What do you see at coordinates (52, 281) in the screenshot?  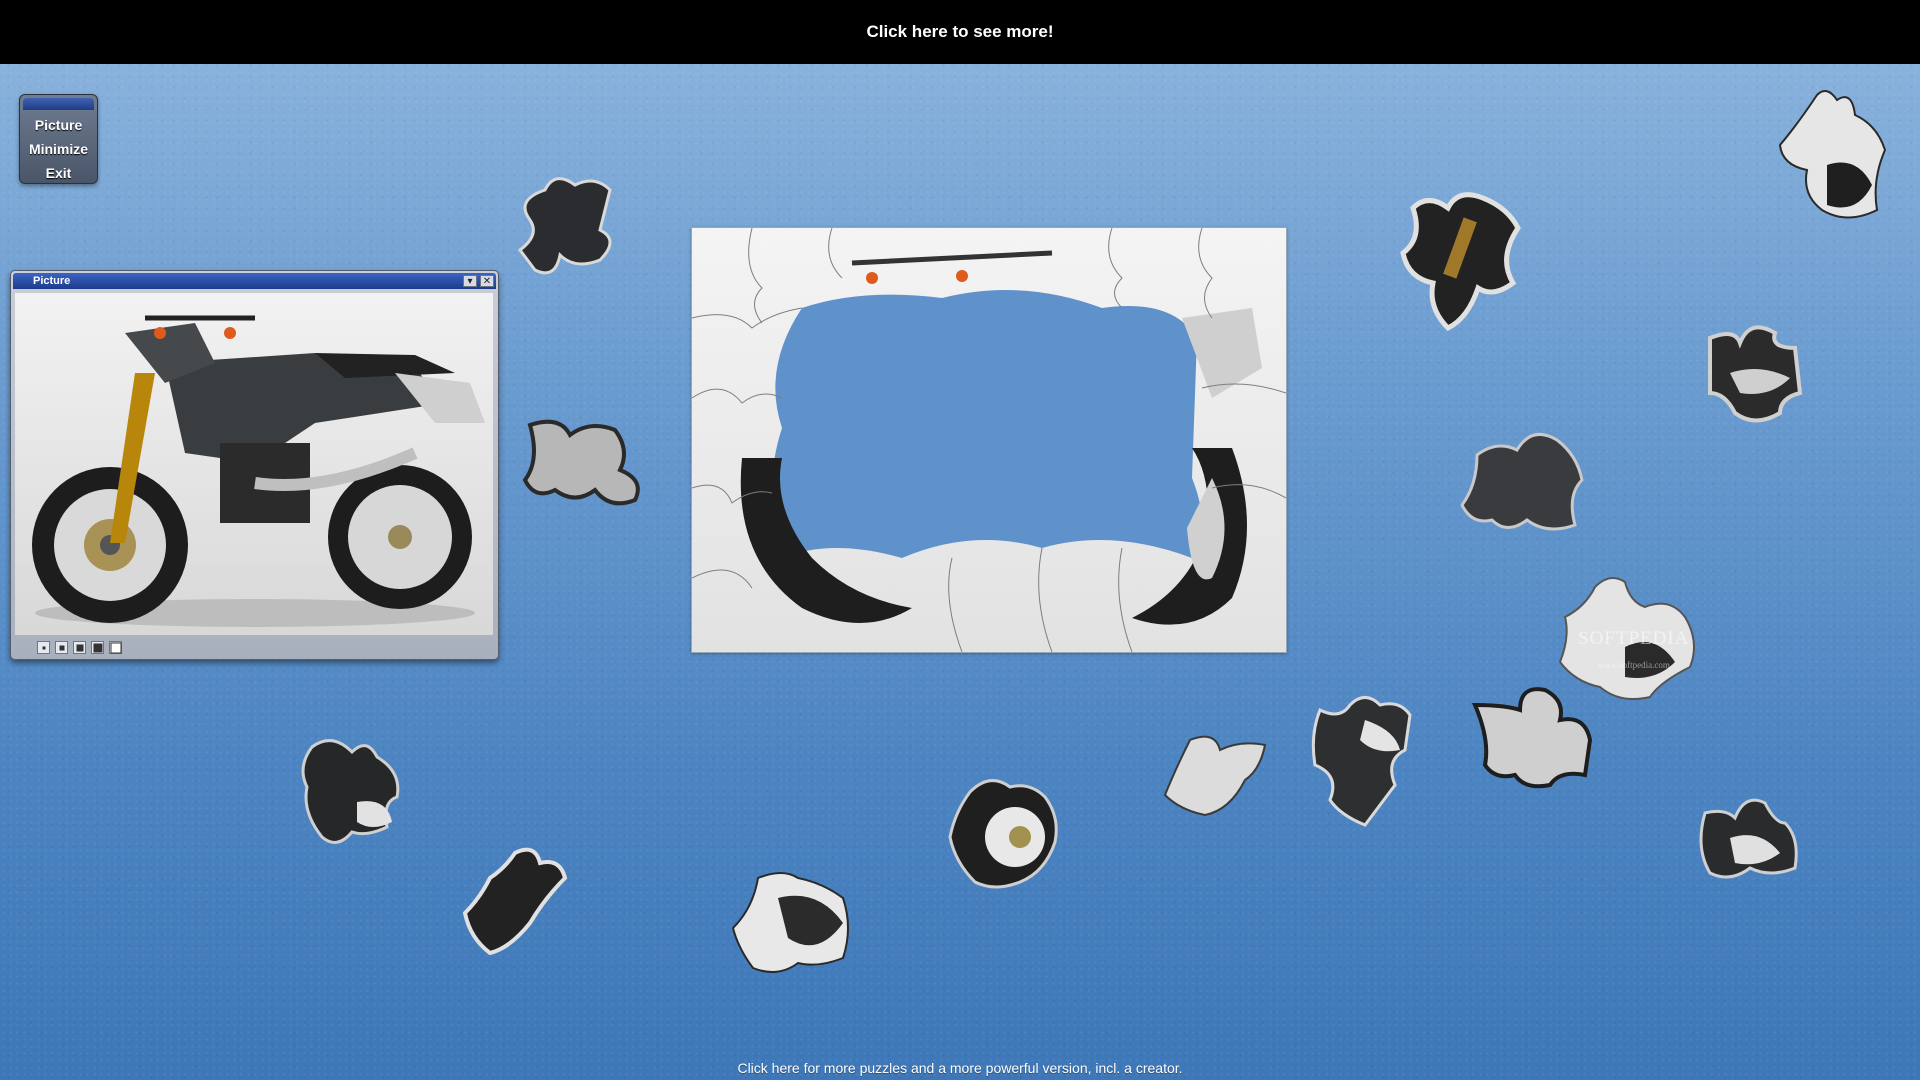 I see `picture-window-title: Picture` at bounding box center [52, 281].